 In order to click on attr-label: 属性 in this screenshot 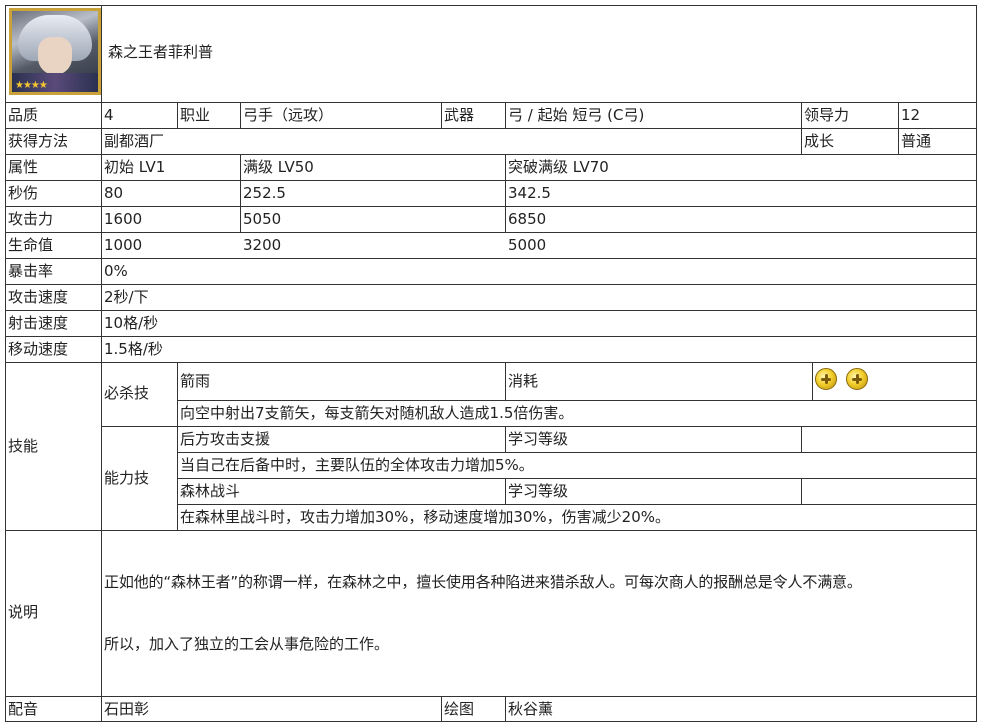, I will do `click(23, 167)`.